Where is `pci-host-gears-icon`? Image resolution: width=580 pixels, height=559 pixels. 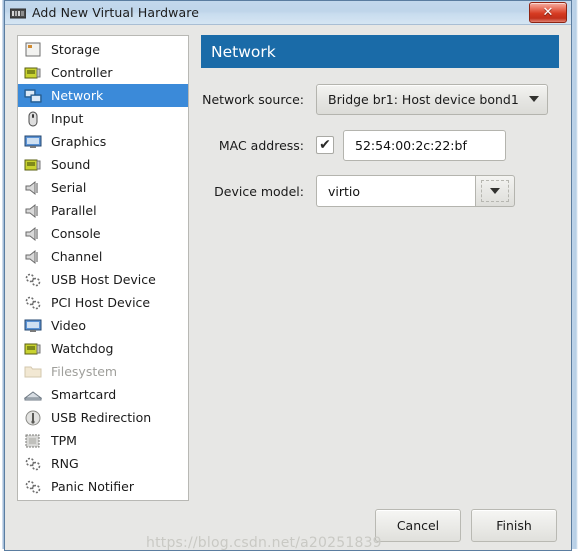 pci-host-gears-icon is located at coordinates (33, 303).